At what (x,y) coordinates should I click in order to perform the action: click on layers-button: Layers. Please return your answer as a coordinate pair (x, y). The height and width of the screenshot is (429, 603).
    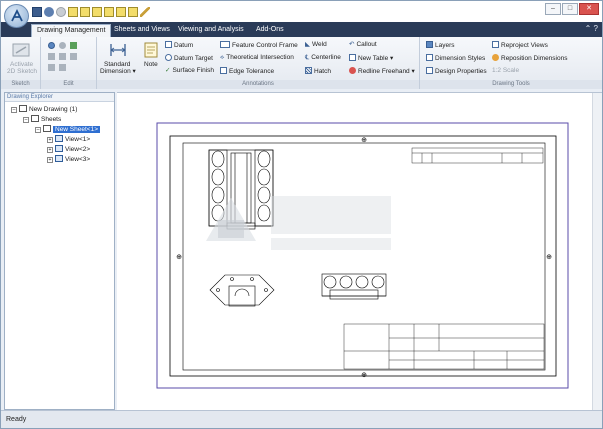
    Looking at the image, I should click on (440, 45).